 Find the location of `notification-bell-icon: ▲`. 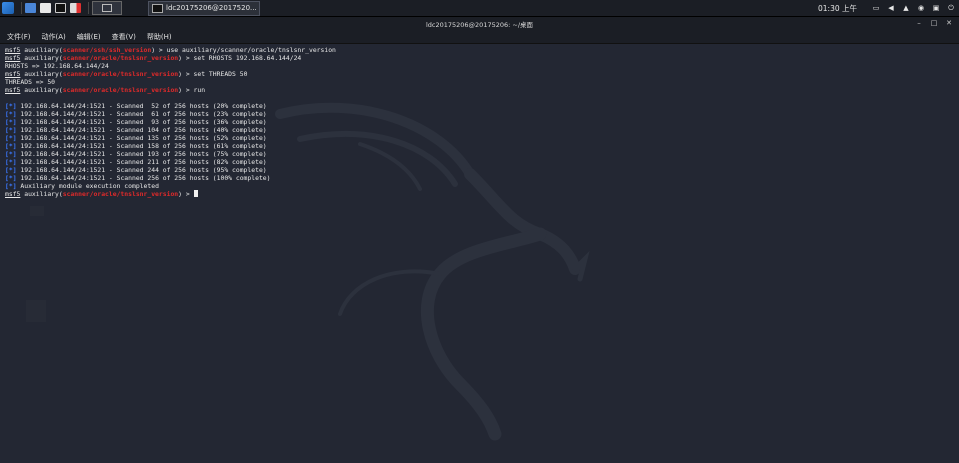

notification-bell-icon: ▲ is located at coordinates (906, 8).